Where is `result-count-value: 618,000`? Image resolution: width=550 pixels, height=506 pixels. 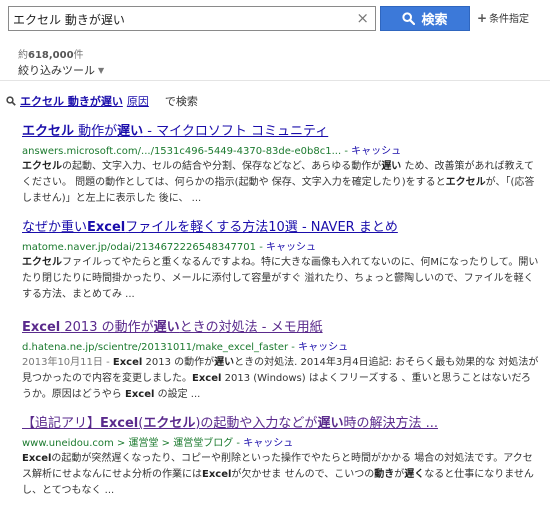 result-count-value: 618,000 is located at coordinates (51, 55).